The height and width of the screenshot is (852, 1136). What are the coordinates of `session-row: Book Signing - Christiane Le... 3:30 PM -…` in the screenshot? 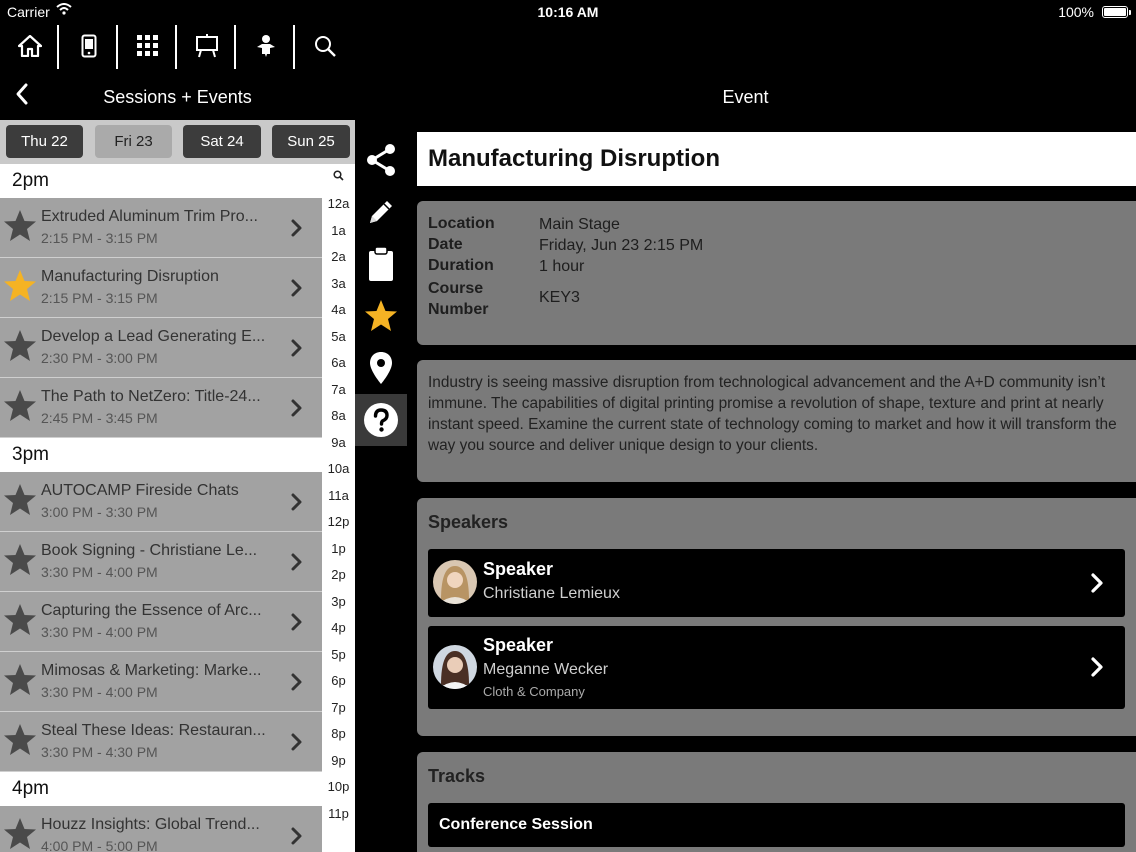 It's located at (161, 562).